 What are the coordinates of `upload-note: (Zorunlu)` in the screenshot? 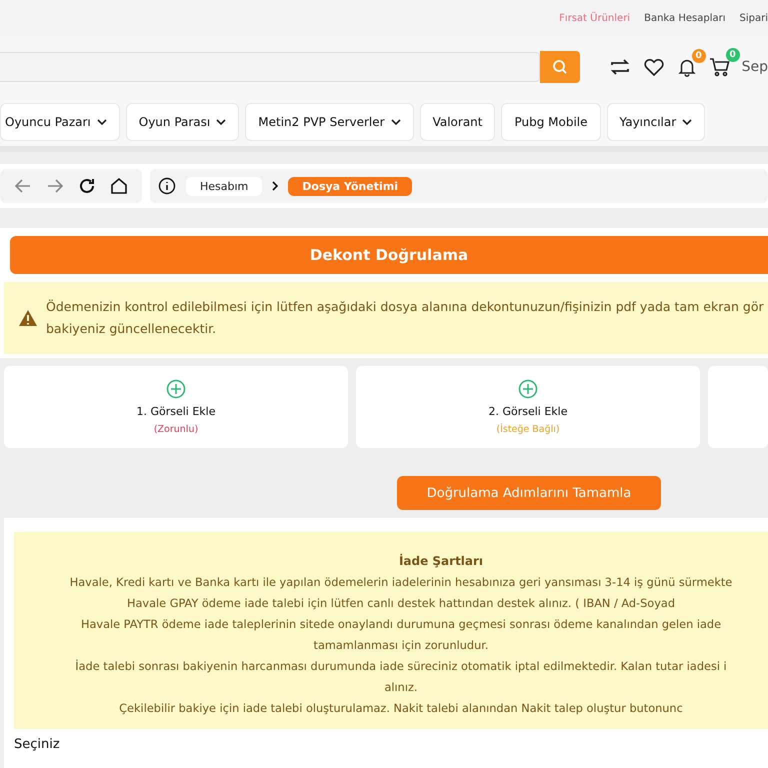 It's located at (176, 429).